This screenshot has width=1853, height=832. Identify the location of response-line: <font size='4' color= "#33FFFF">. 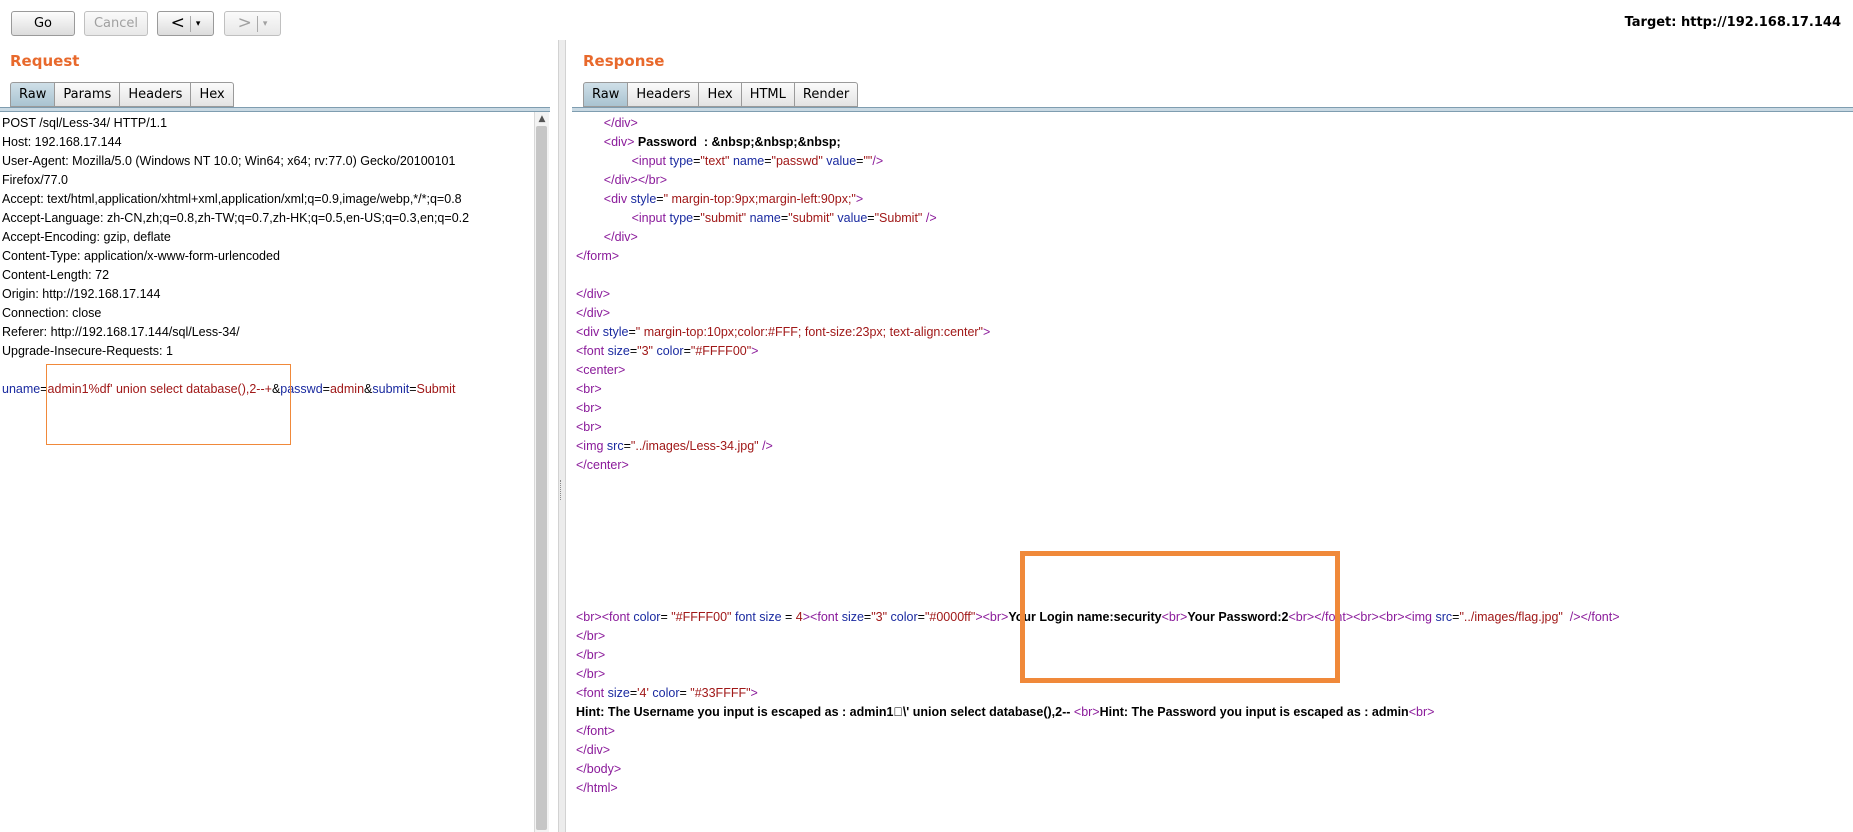
(667, 693).